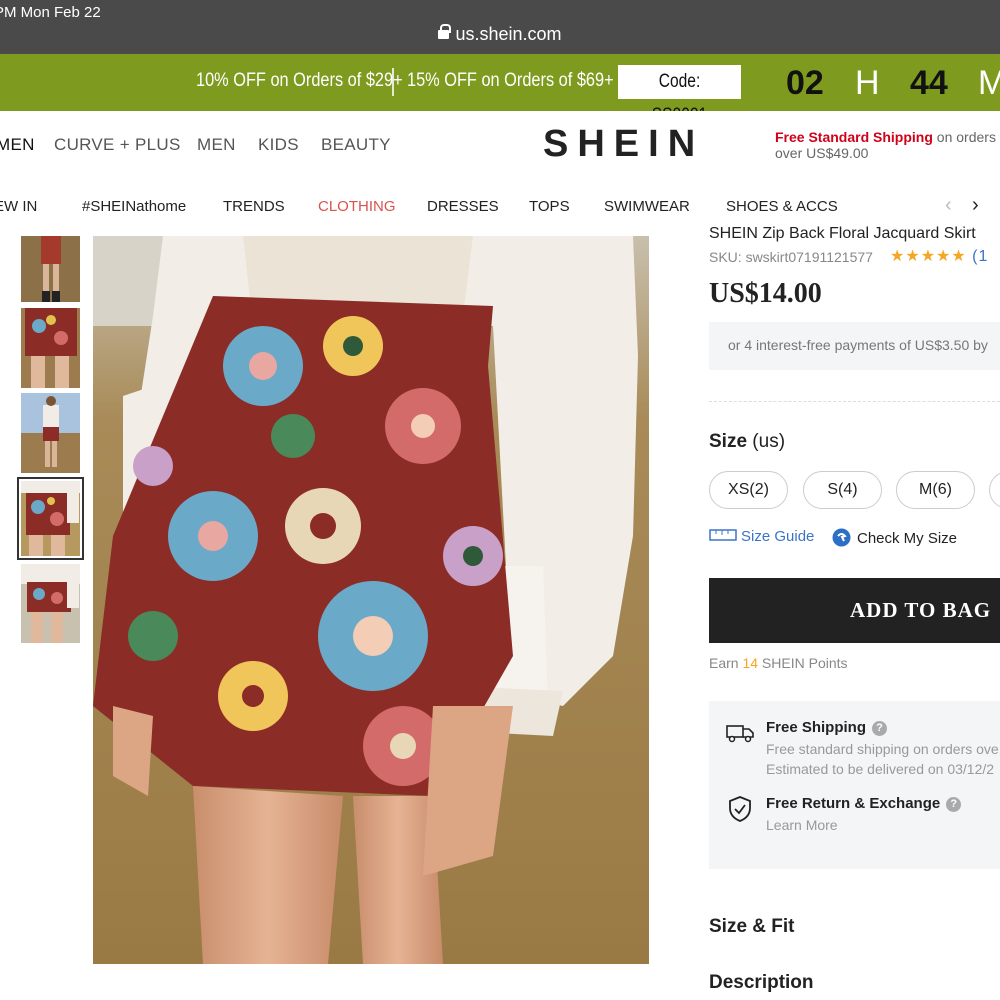 The image size is (1000, 1000). I want to click on thumbnail-4-selected, so click(50, 518).